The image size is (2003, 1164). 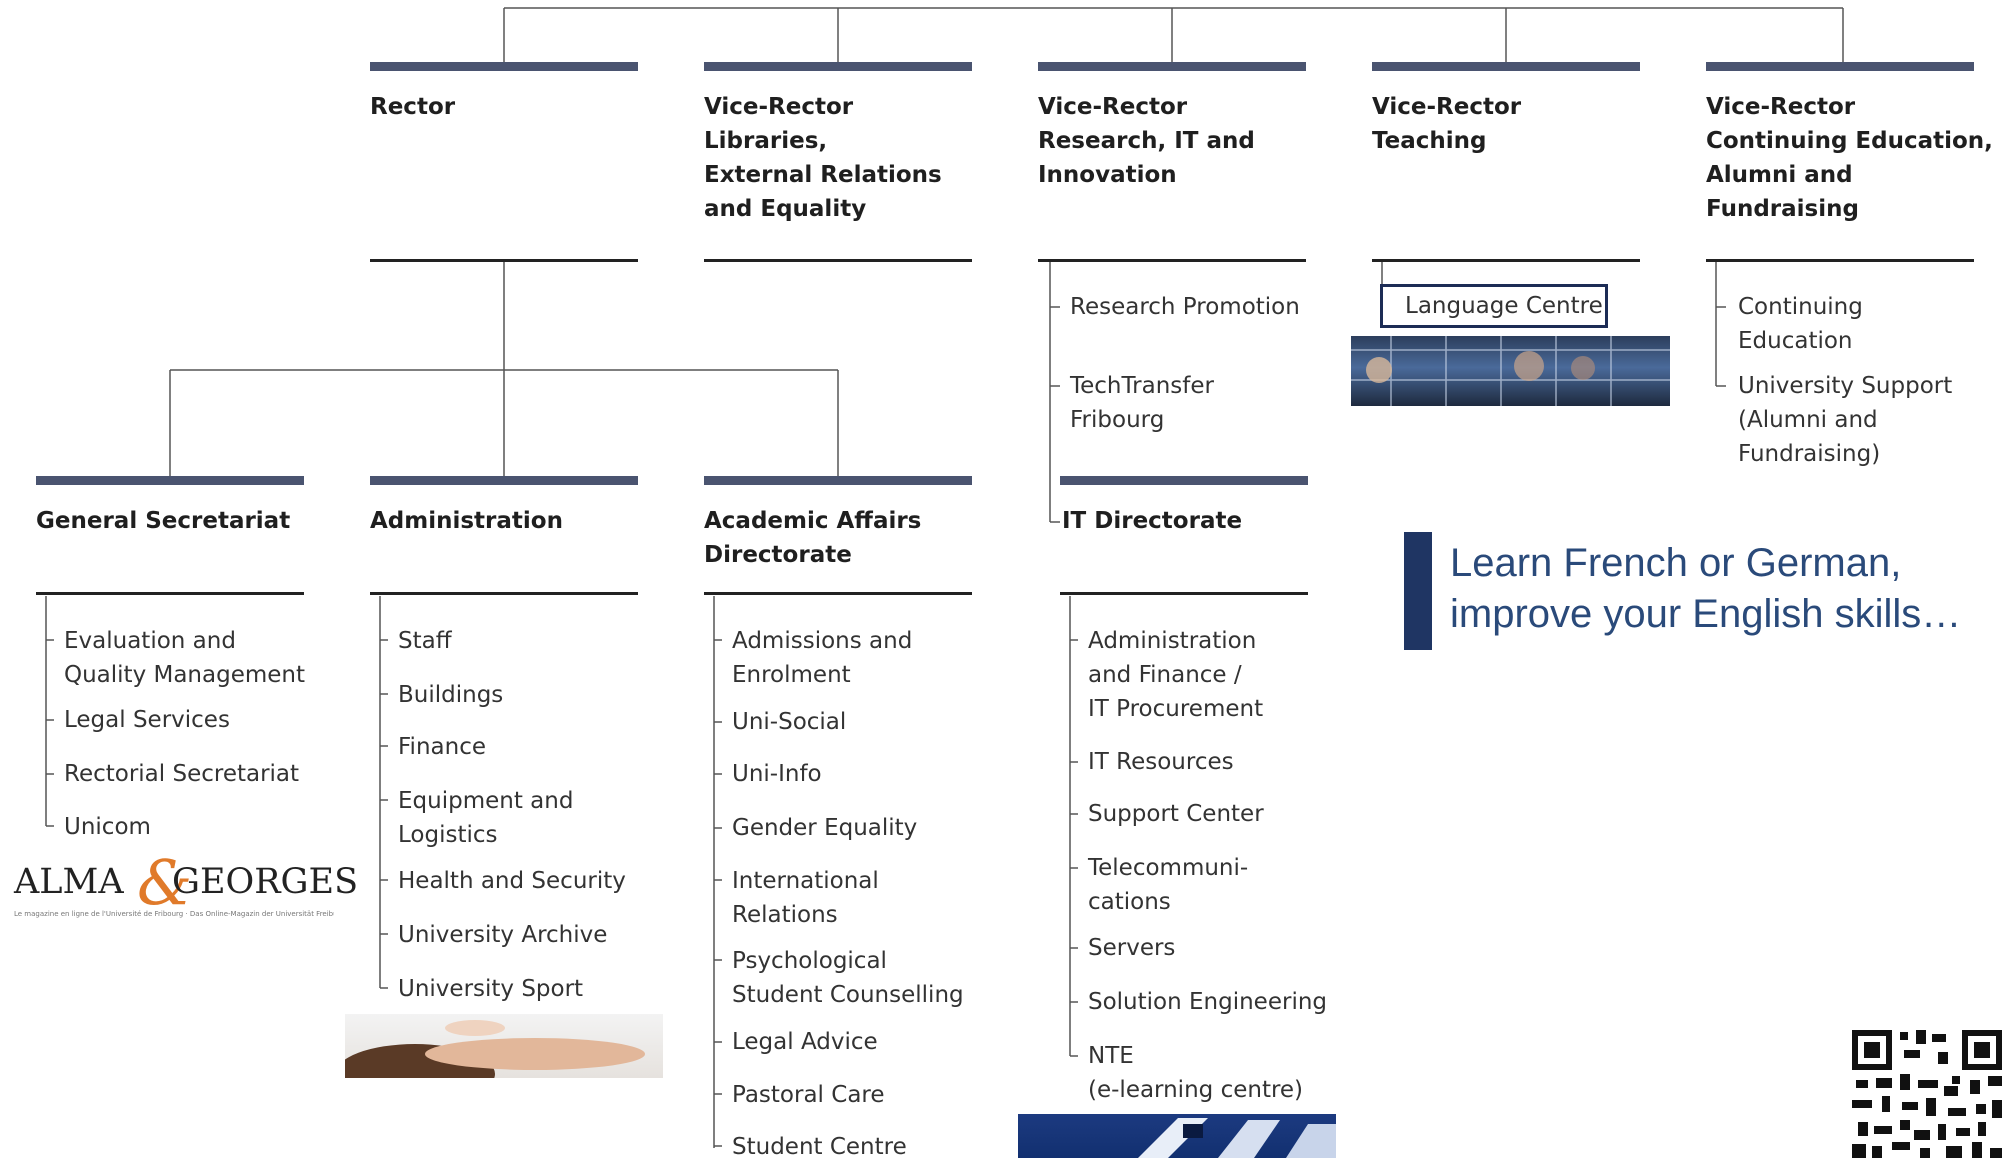 What do you see at coordinates (413, 107) in the screenshot?
I see `rector-title: Rector` at bounding box center [413, 107].